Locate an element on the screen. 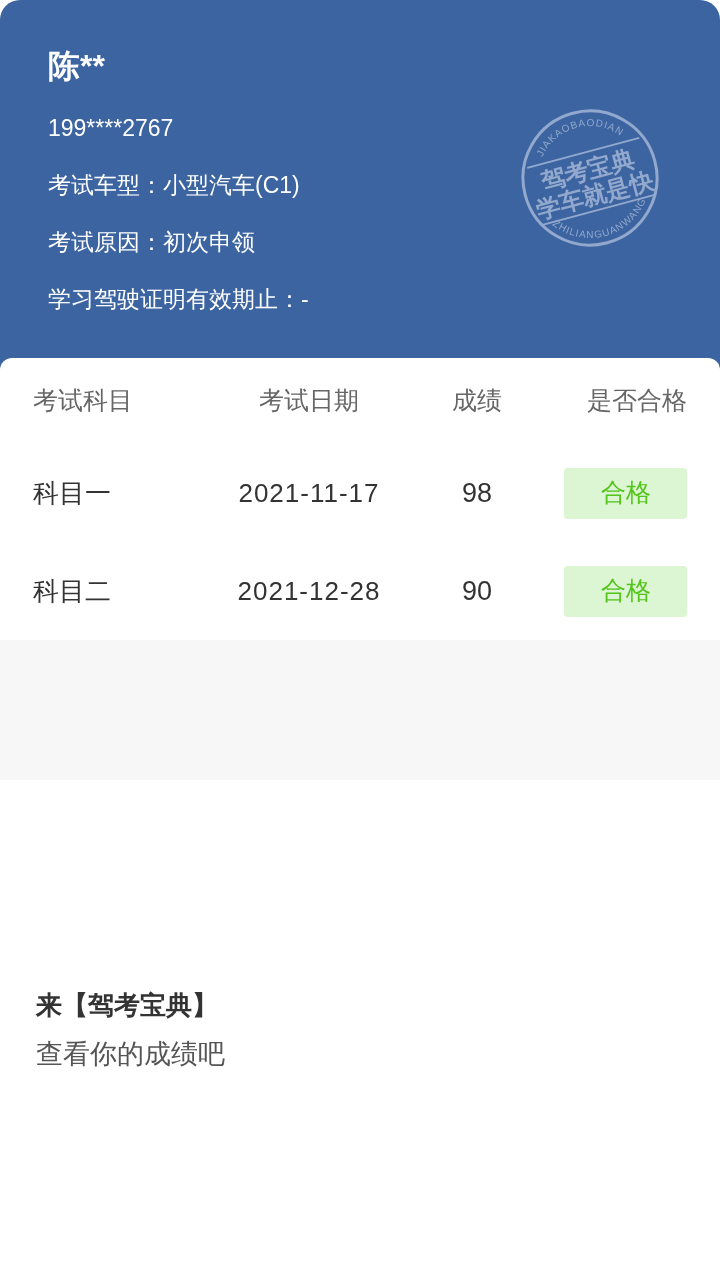 This screenshot has width=720, height=1281. column-header: 是否合格 is located at coordinates (637, 400).